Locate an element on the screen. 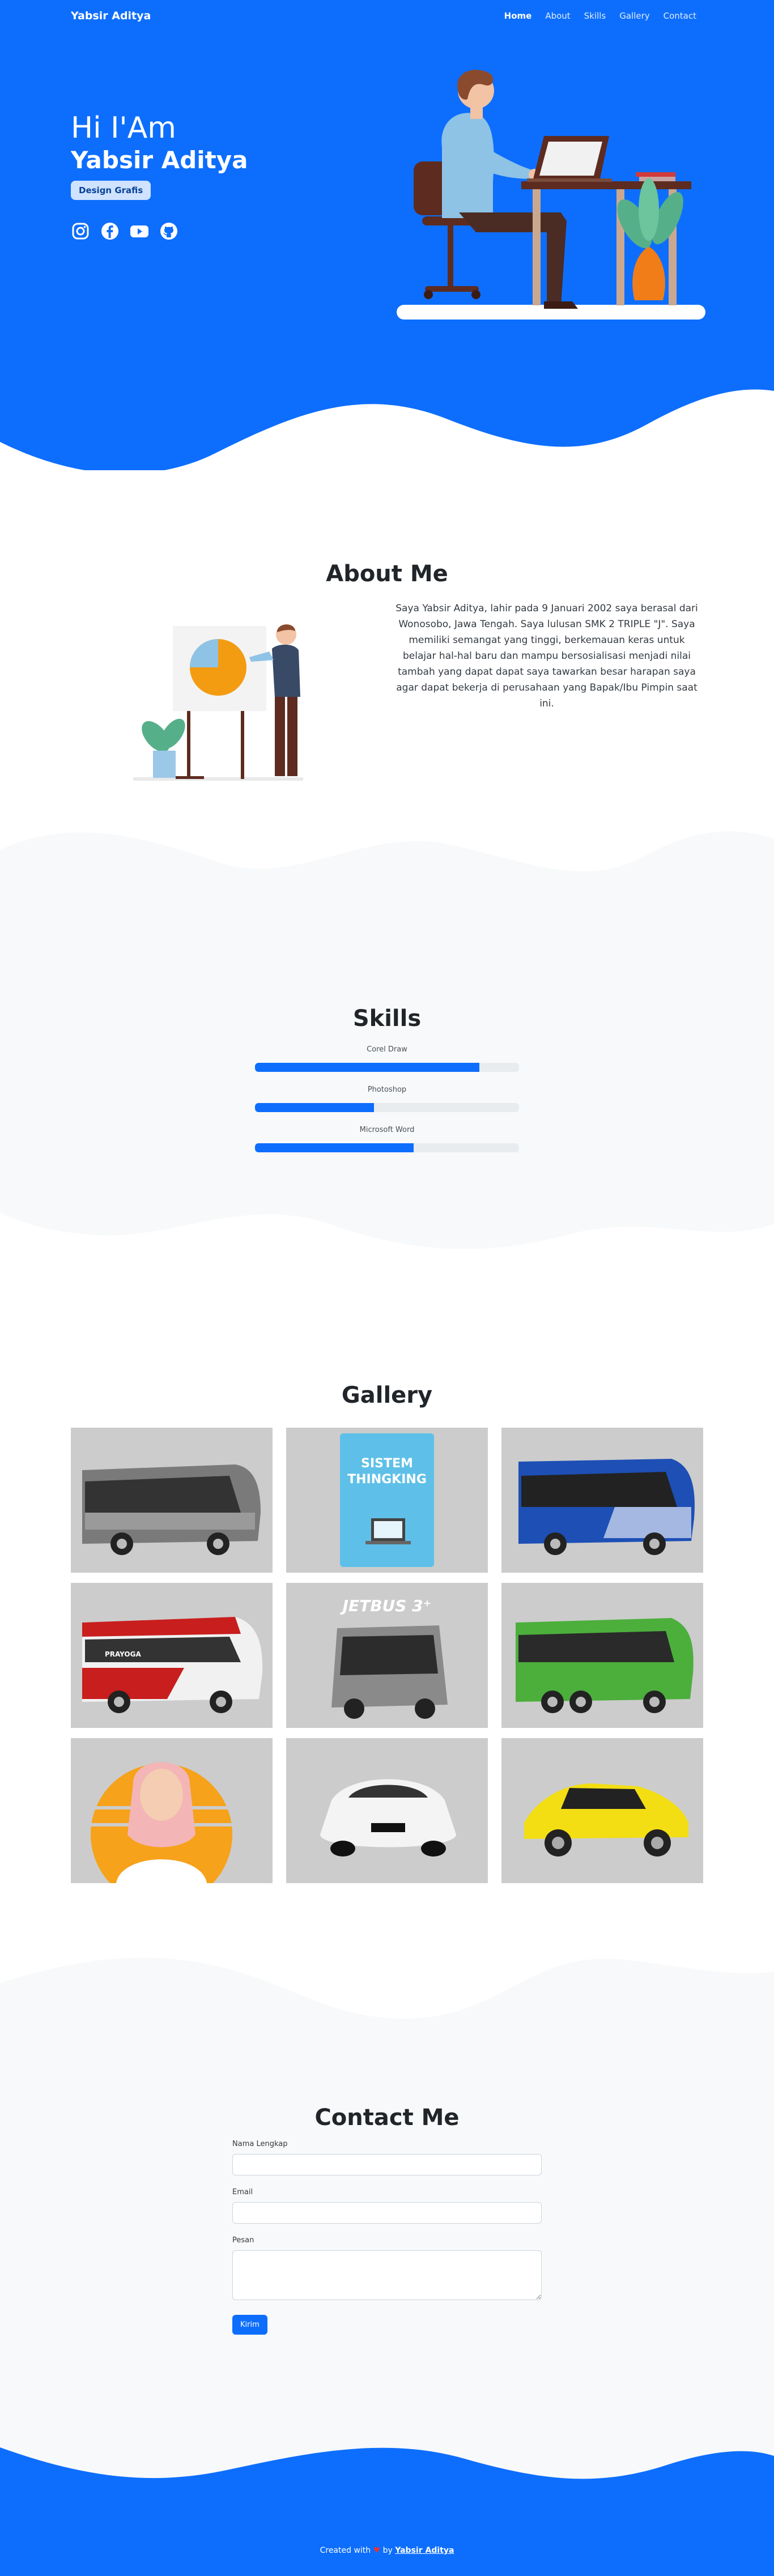 This screenshot has width=774, height=2576. gallery-image-blue-bus is located at coordinates (602, 1500).